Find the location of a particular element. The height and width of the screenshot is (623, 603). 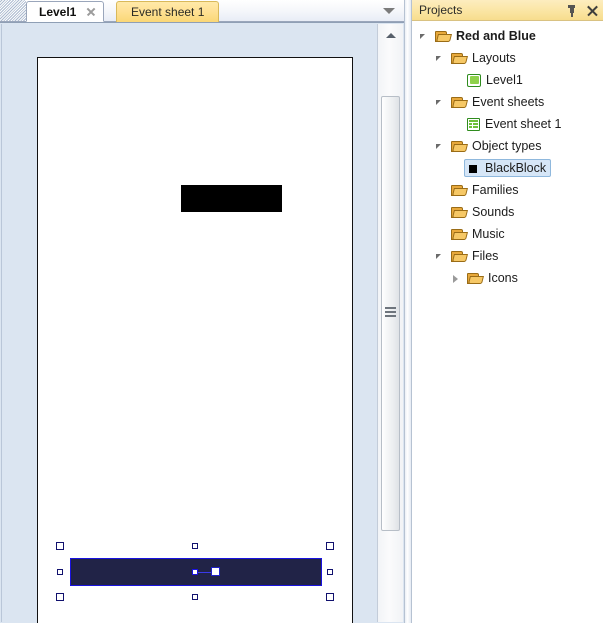

layout-icon is located at coordinates (474, 80).